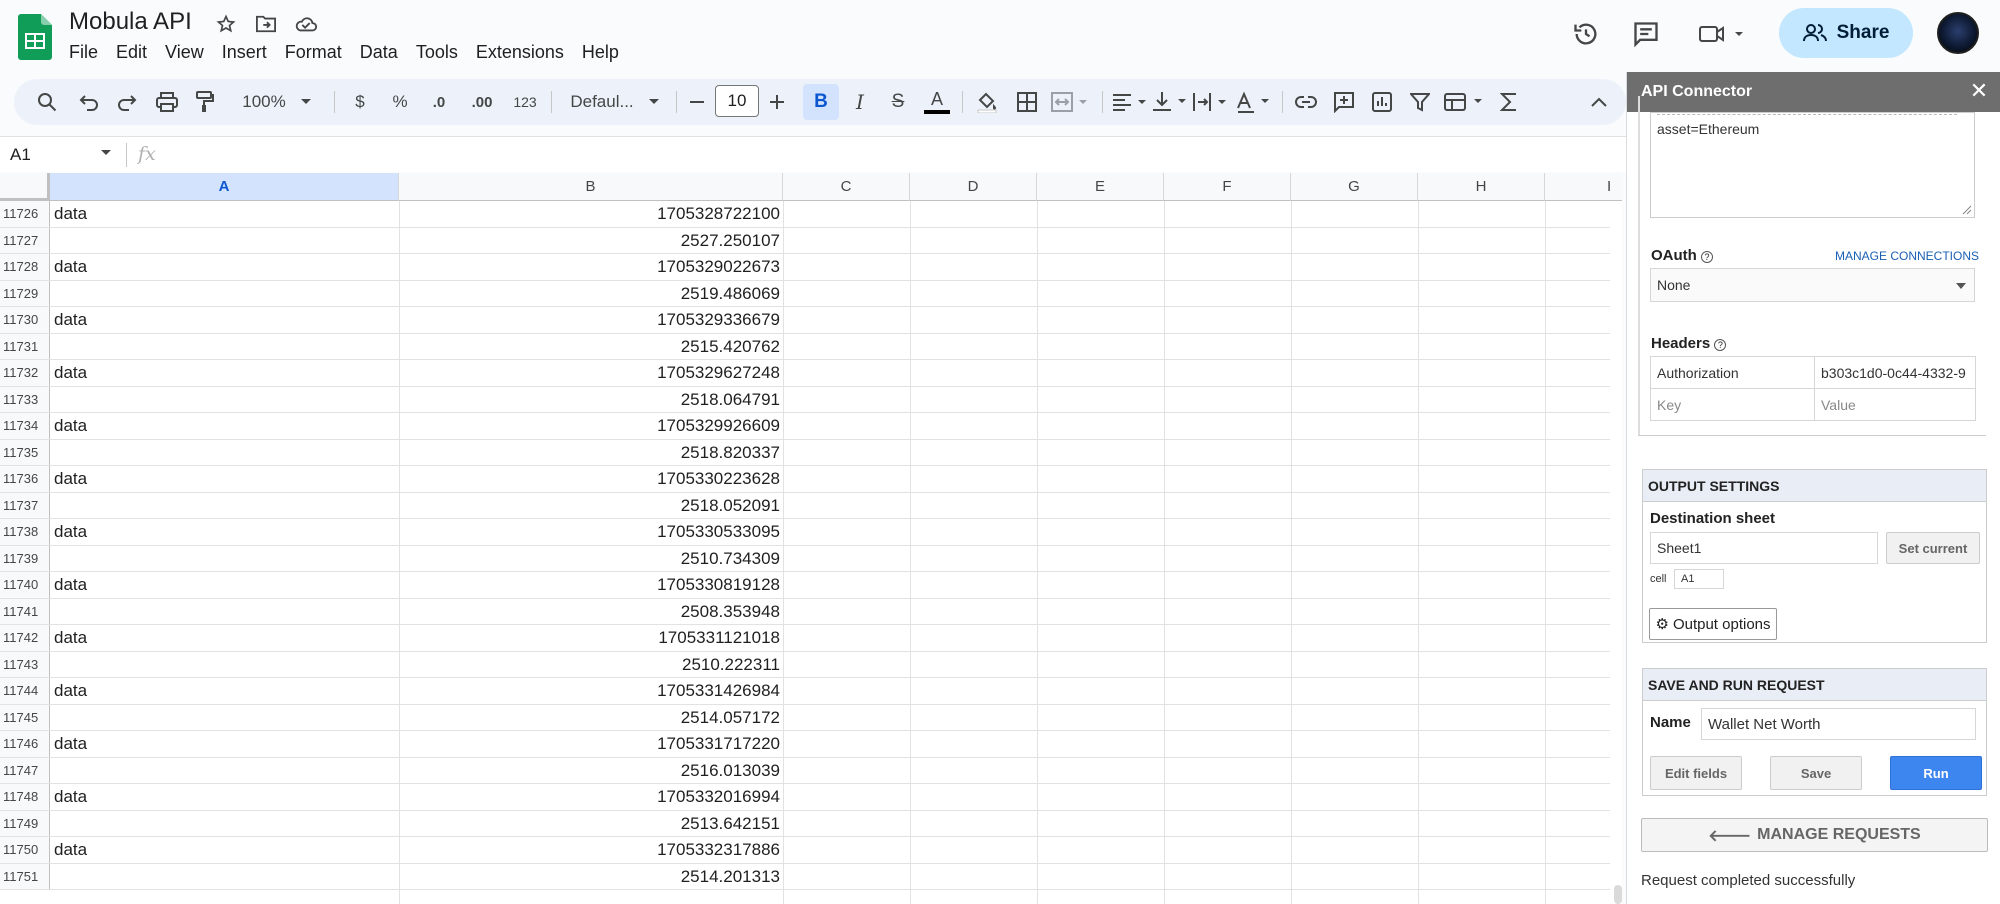 This screenshot has height=904, width=2000. What do you see at coordinates (590, 294) in the screenshot?
I see `cell-b: 2519.486069` at bounding box center [590, 294].